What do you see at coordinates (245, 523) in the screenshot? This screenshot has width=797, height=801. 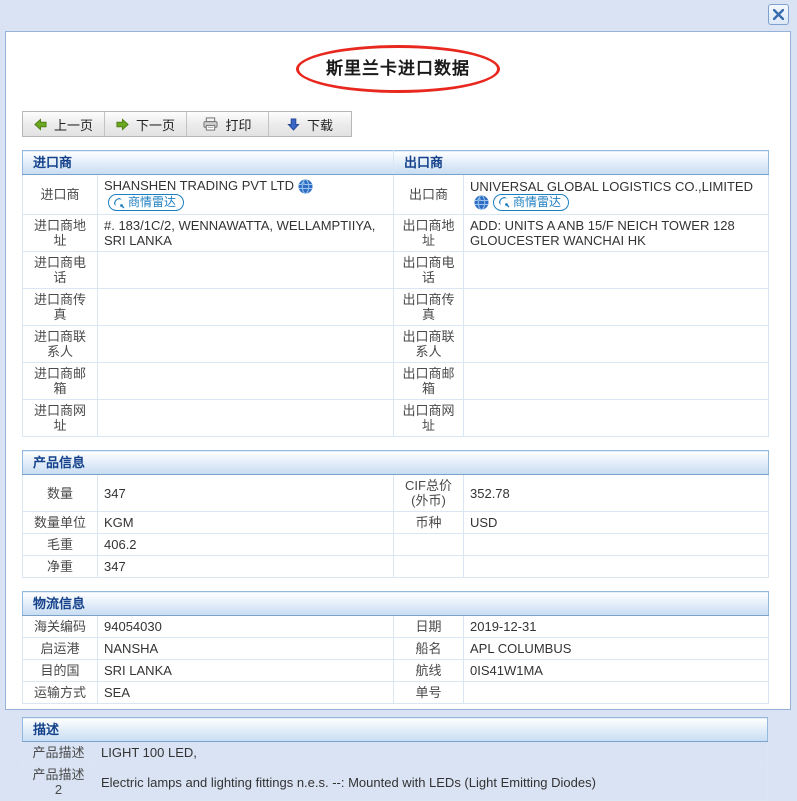 I see `quantity-unit-value: KGM` at bounding box center [245, 523].